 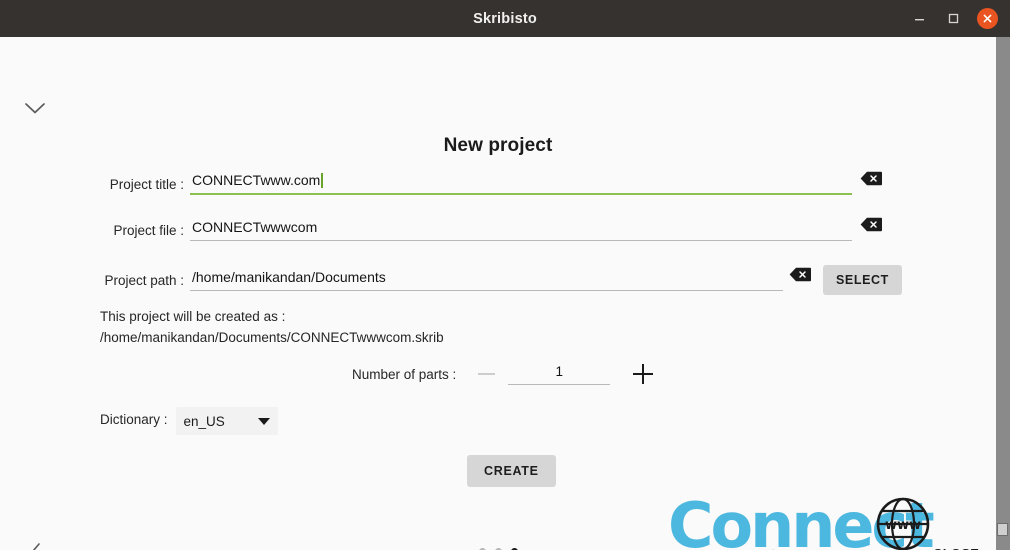 I want to click on project-path-input: /home/manikandan/Documents, so click(x=486, y=280).